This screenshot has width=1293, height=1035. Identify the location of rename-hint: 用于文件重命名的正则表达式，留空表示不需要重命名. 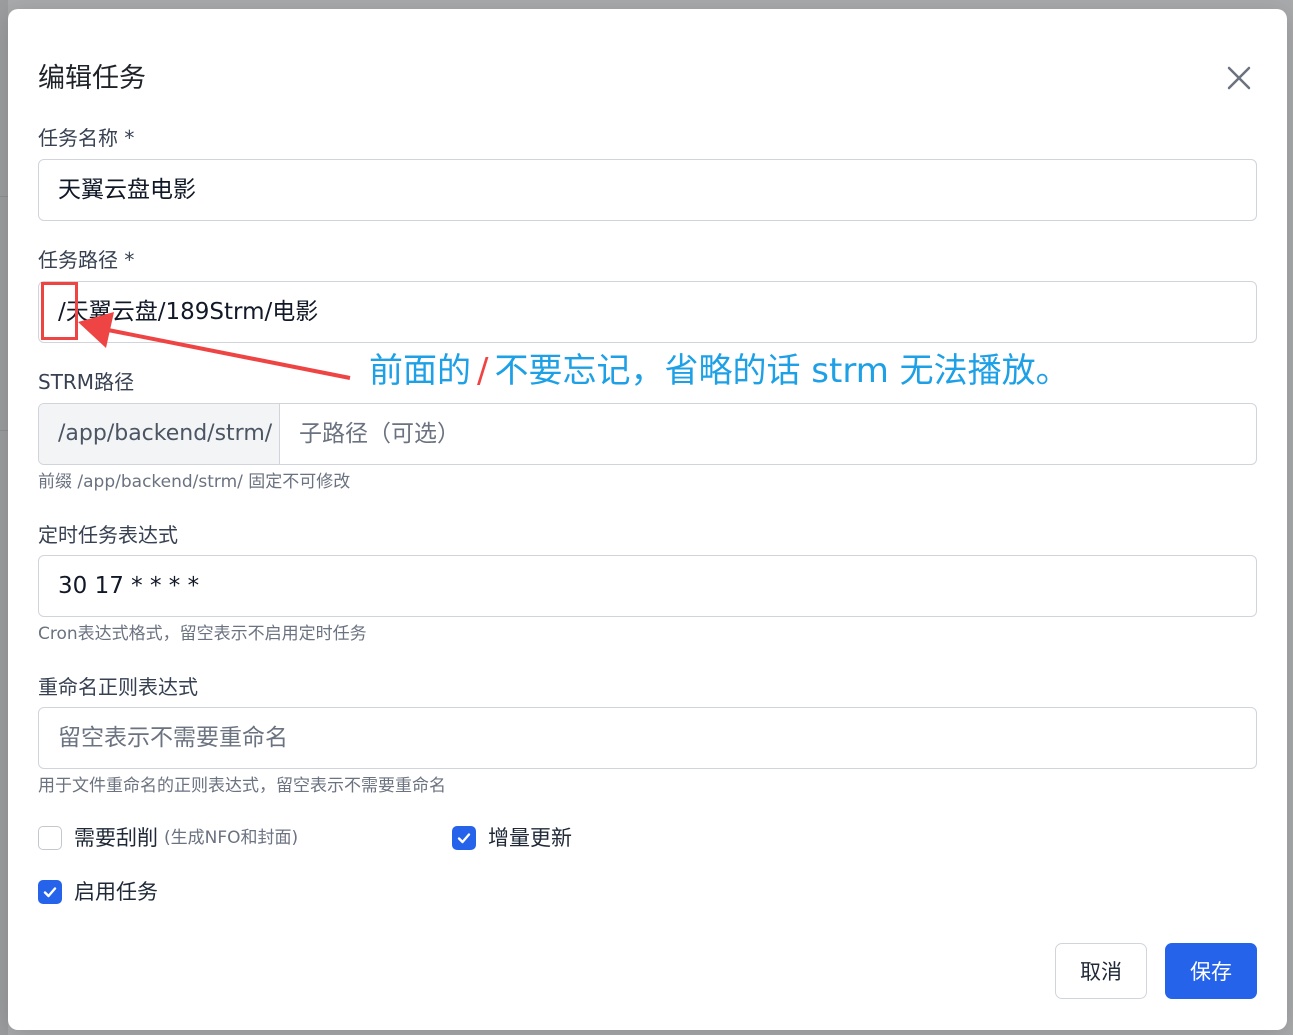
(242, 786).